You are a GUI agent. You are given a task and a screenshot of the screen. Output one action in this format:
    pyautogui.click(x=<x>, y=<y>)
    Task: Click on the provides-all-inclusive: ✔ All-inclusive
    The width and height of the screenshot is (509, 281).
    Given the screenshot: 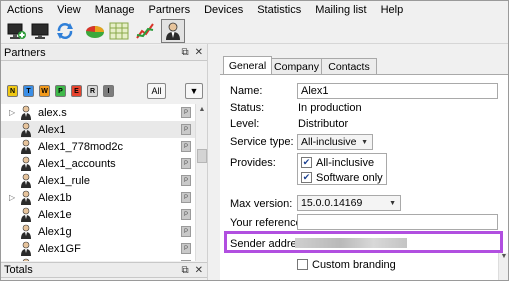 What is the action you would take?
    pyautogui.click(x=337, y=162)
    